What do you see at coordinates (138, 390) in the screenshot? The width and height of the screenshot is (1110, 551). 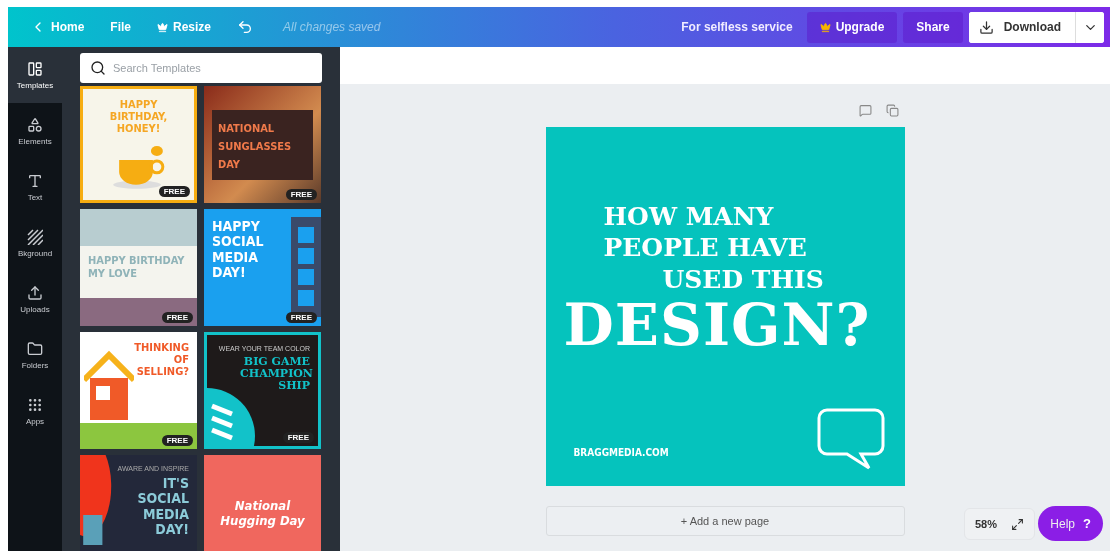 I see `template-thumbnail: THINKING OF SELLING? FREE` at bounding box center [138, 390].